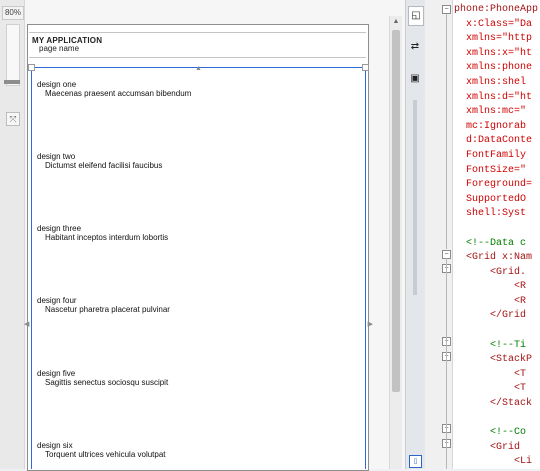 The image size is (540, 471). I want to click on collapse-toggle-icon: −, so click(446, 9).